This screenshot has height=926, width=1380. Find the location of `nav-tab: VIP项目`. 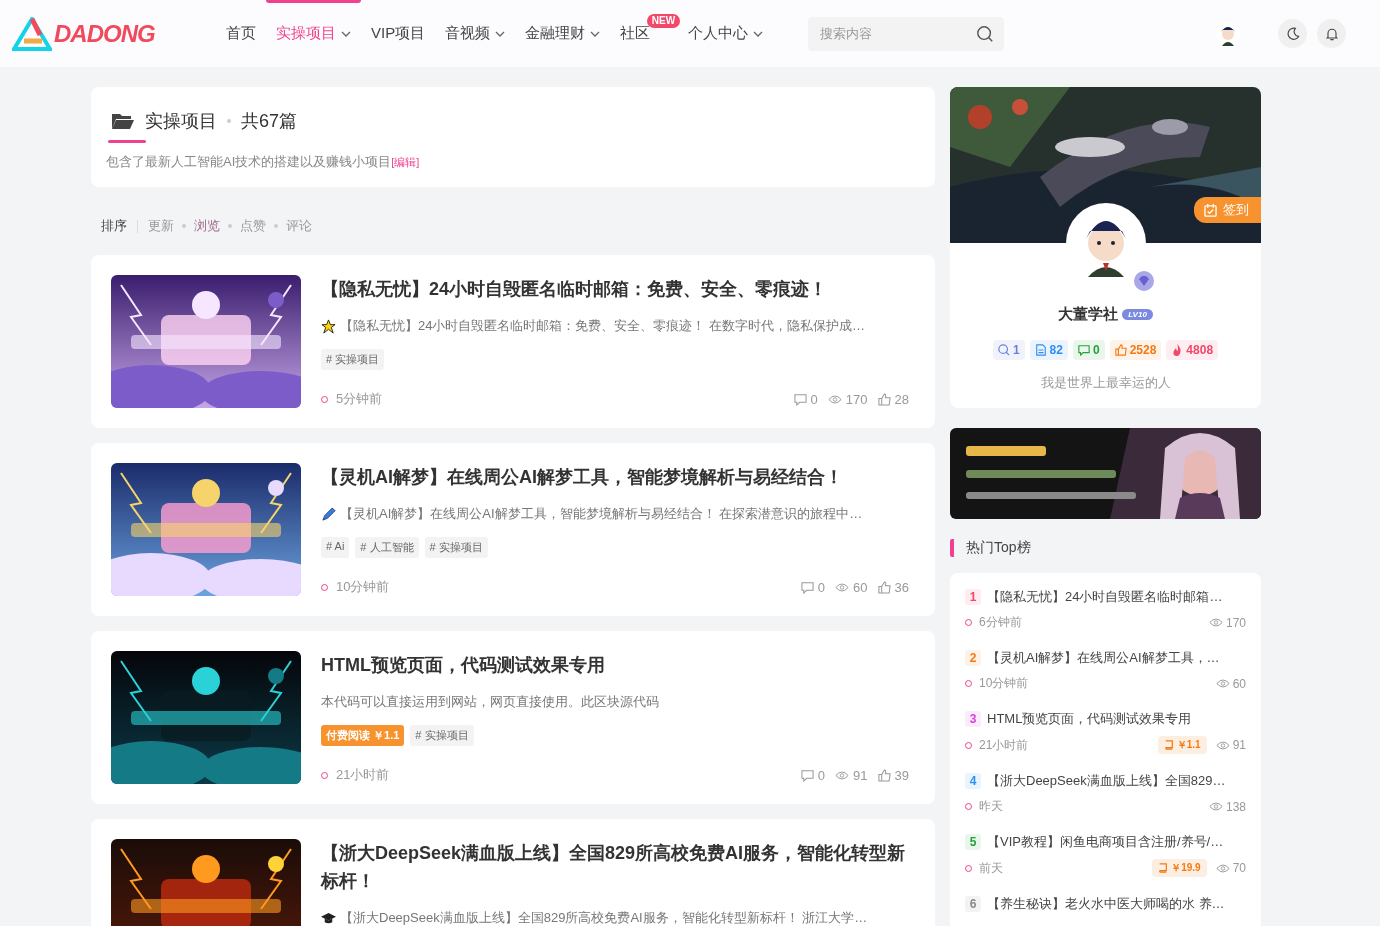

nav-tab: VIP项目 is located at coordinates (398, 33).